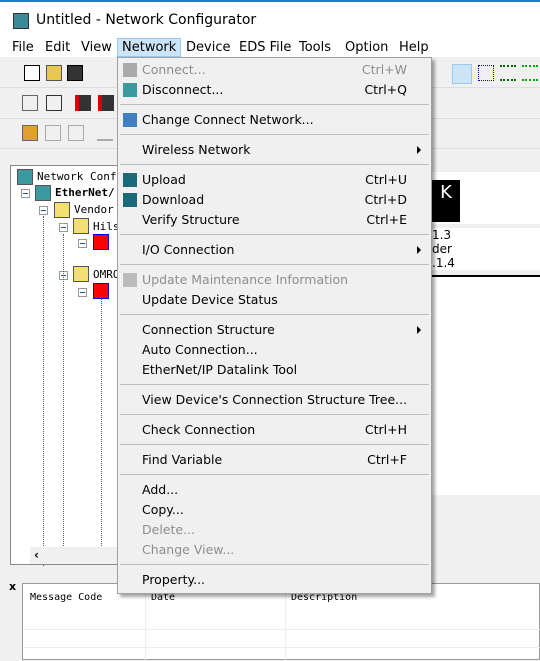  What do you see at coordinates (54, 73) in the screenshot?
I see `open-folder-icon` at bounding box center [54, 73].